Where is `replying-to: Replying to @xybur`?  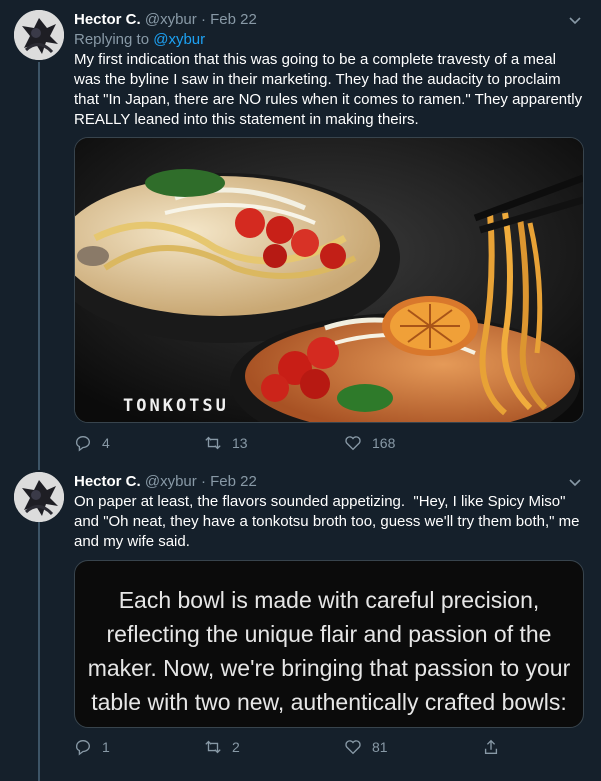 replying-to: Replying to @xybur is located at coordinates (139, 40).